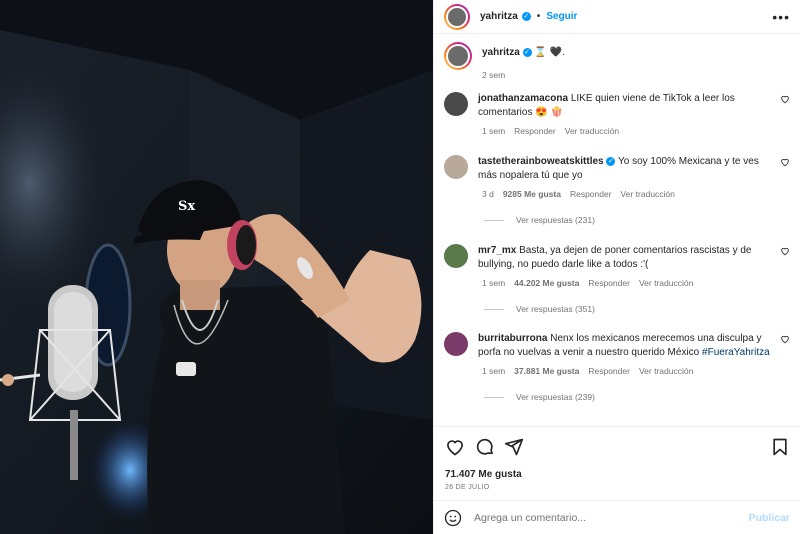 Image resolution: width=800 pixels, height=534 pixels. What do you see at coordinates (186, 206) in the screenshot?
I see `svg-text: Sx` at bounding box center [186, 206].